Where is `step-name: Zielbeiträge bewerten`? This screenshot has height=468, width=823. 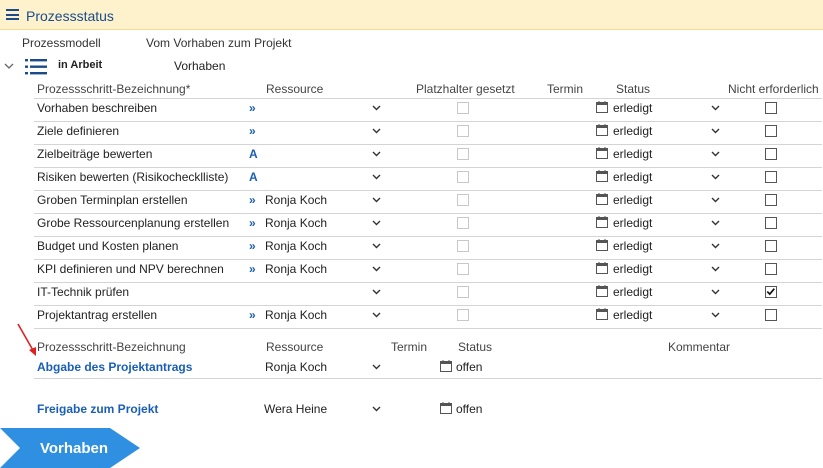 step-name: Zielbeiträge bewerten is located at coordinates (95, 154).